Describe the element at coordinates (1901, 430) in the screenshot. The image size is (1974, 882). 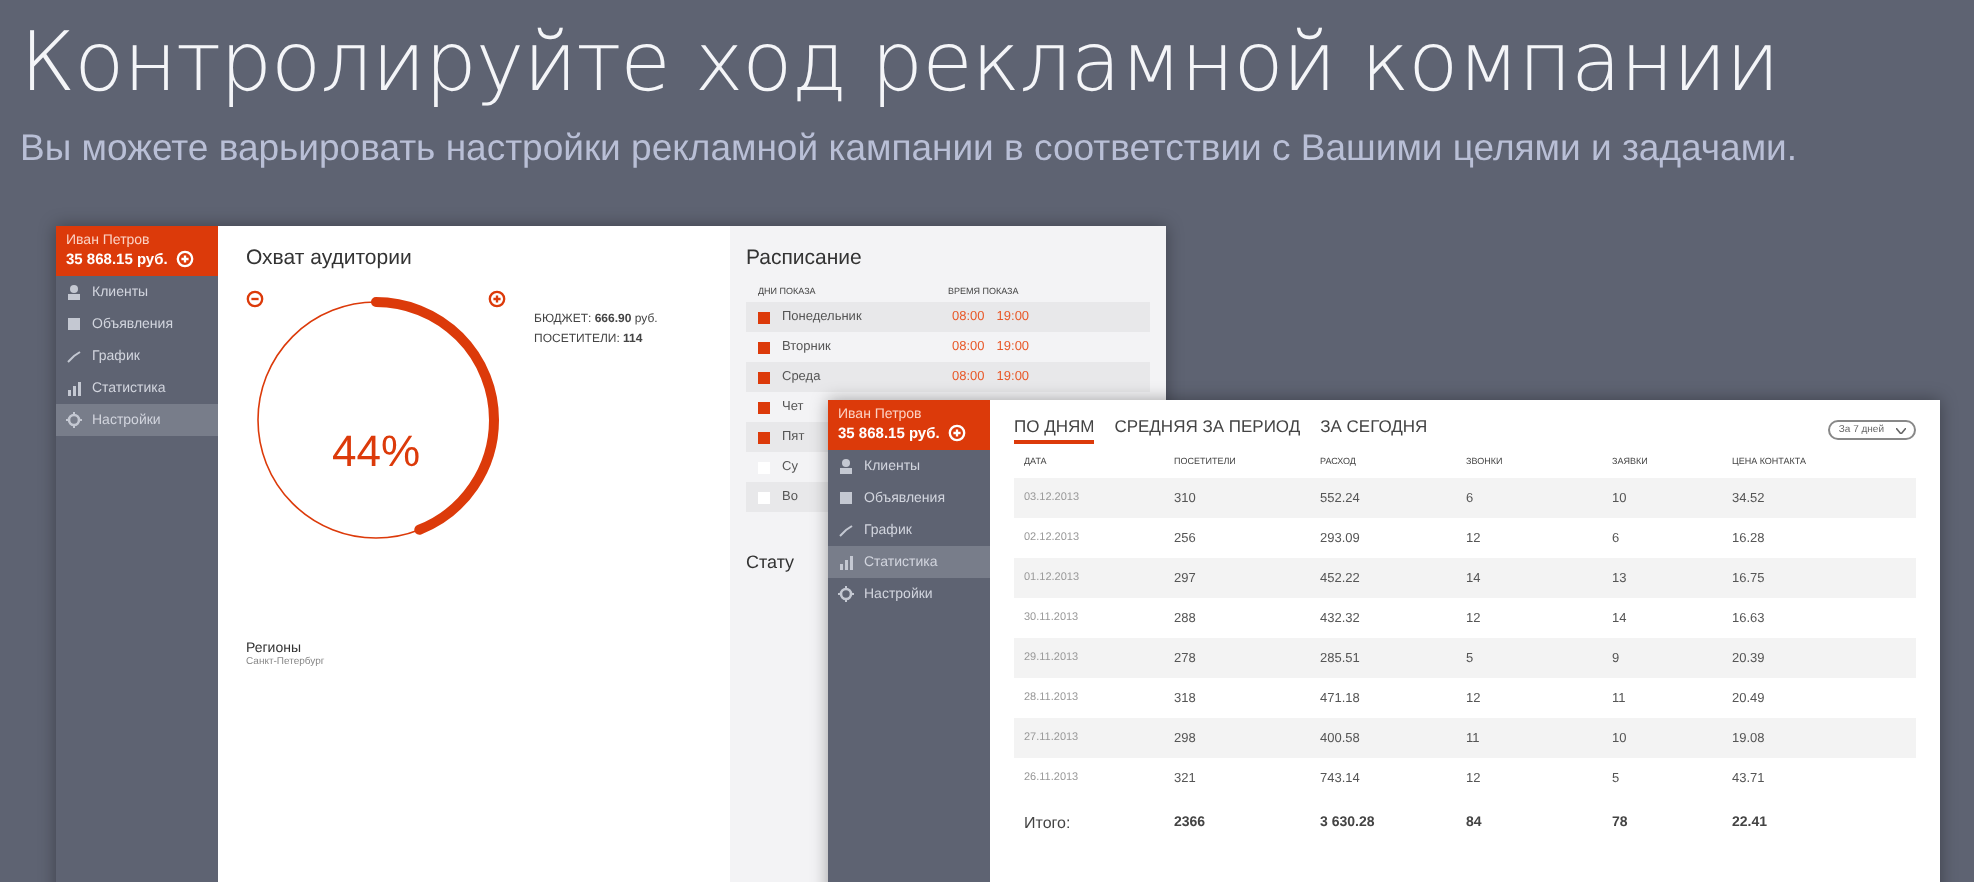
I see `caret-icon` at that location.